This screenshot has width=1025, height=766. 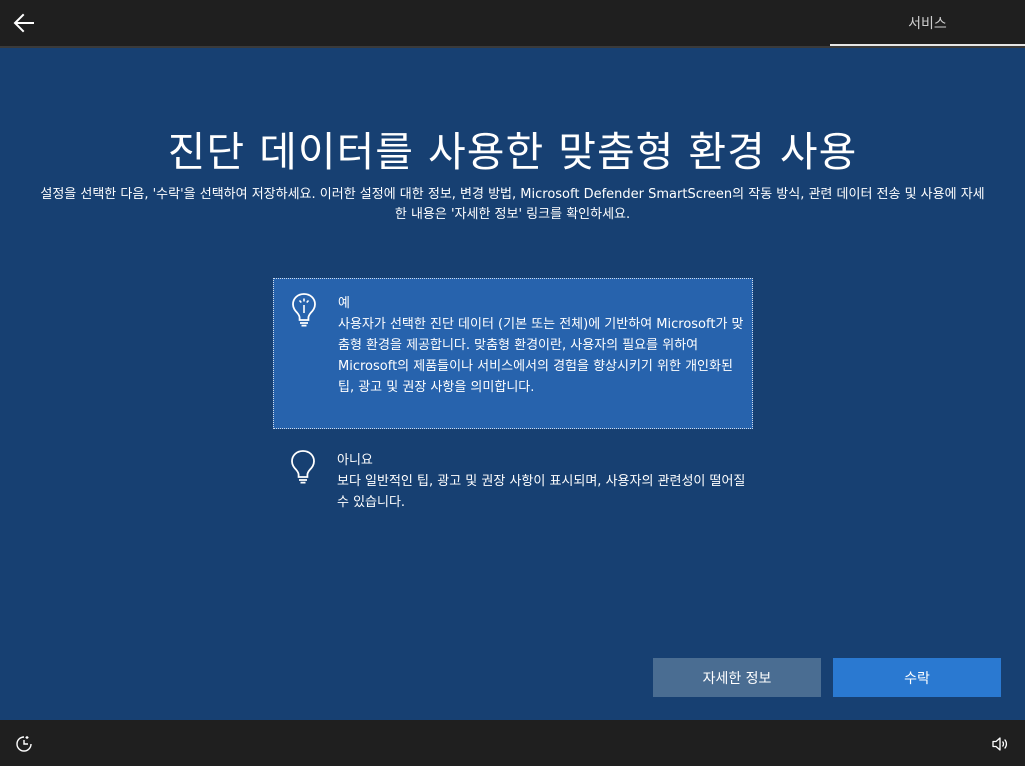 What do you see at coordinates (344, 303) in the screenshot?
I see `option-title: 예` at bounding box center [344, 303].